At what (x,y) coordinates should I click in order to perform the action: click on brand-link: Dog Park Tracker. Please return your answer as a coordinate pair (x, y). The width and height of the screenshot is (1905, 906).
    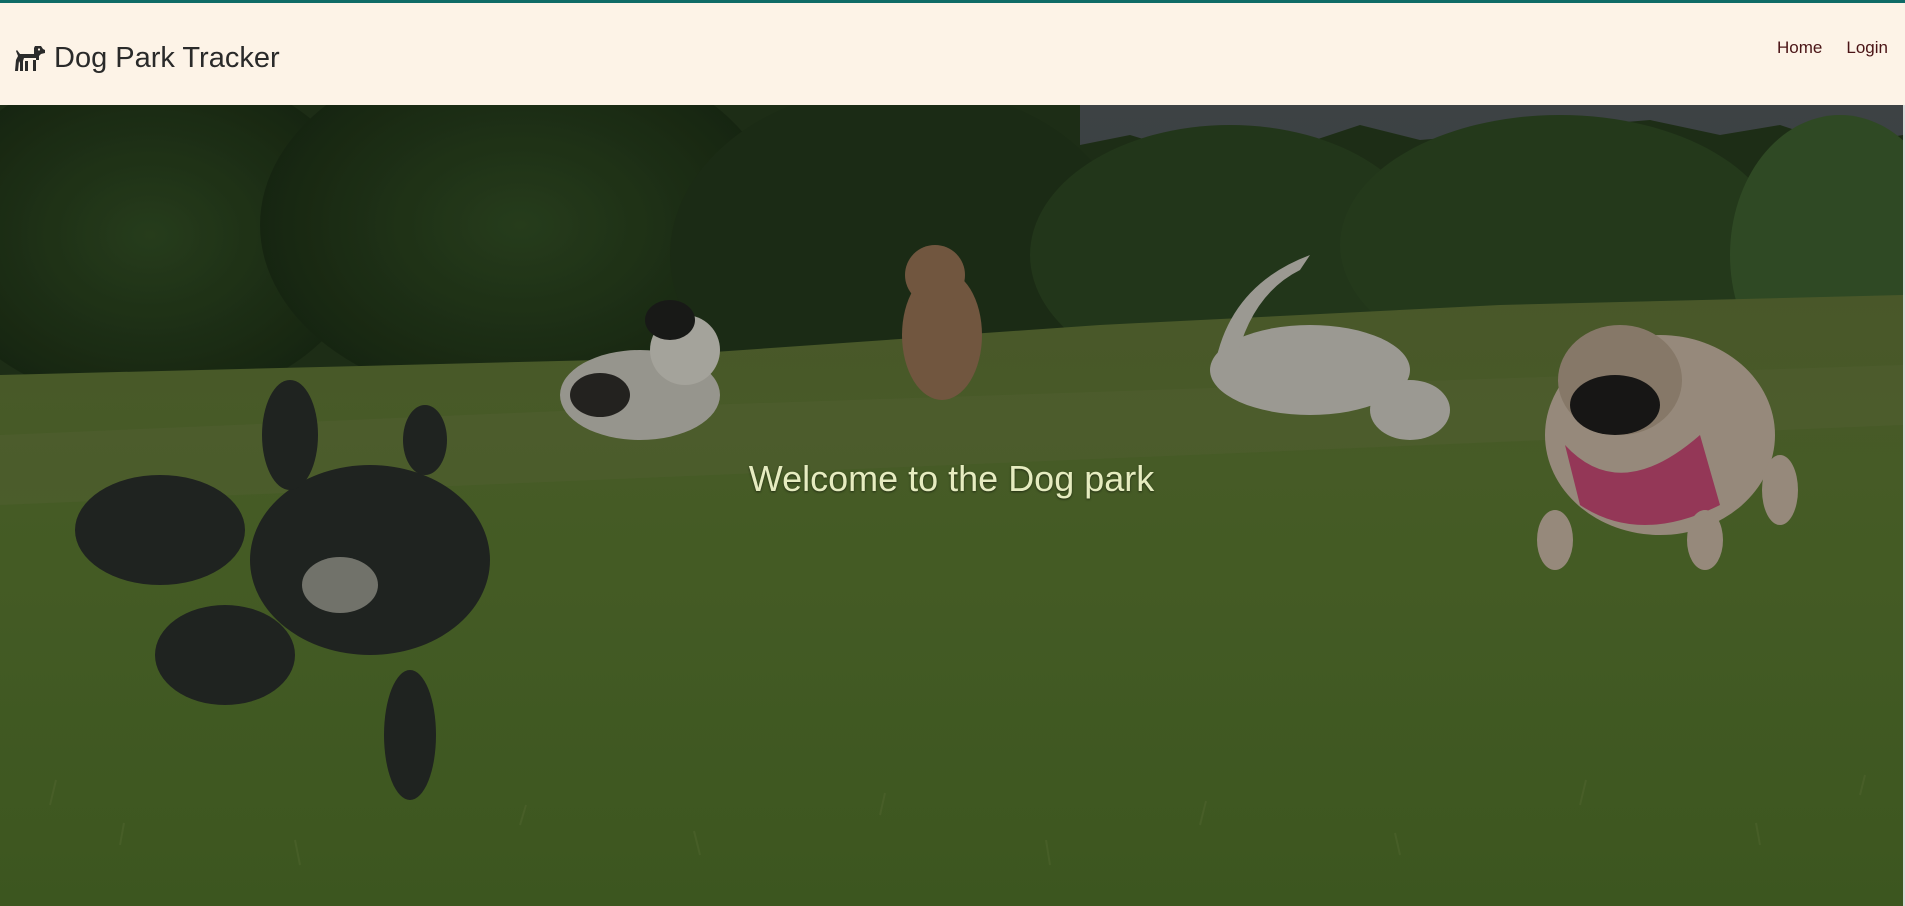
    Looking at the image, I should click on (147, 58).